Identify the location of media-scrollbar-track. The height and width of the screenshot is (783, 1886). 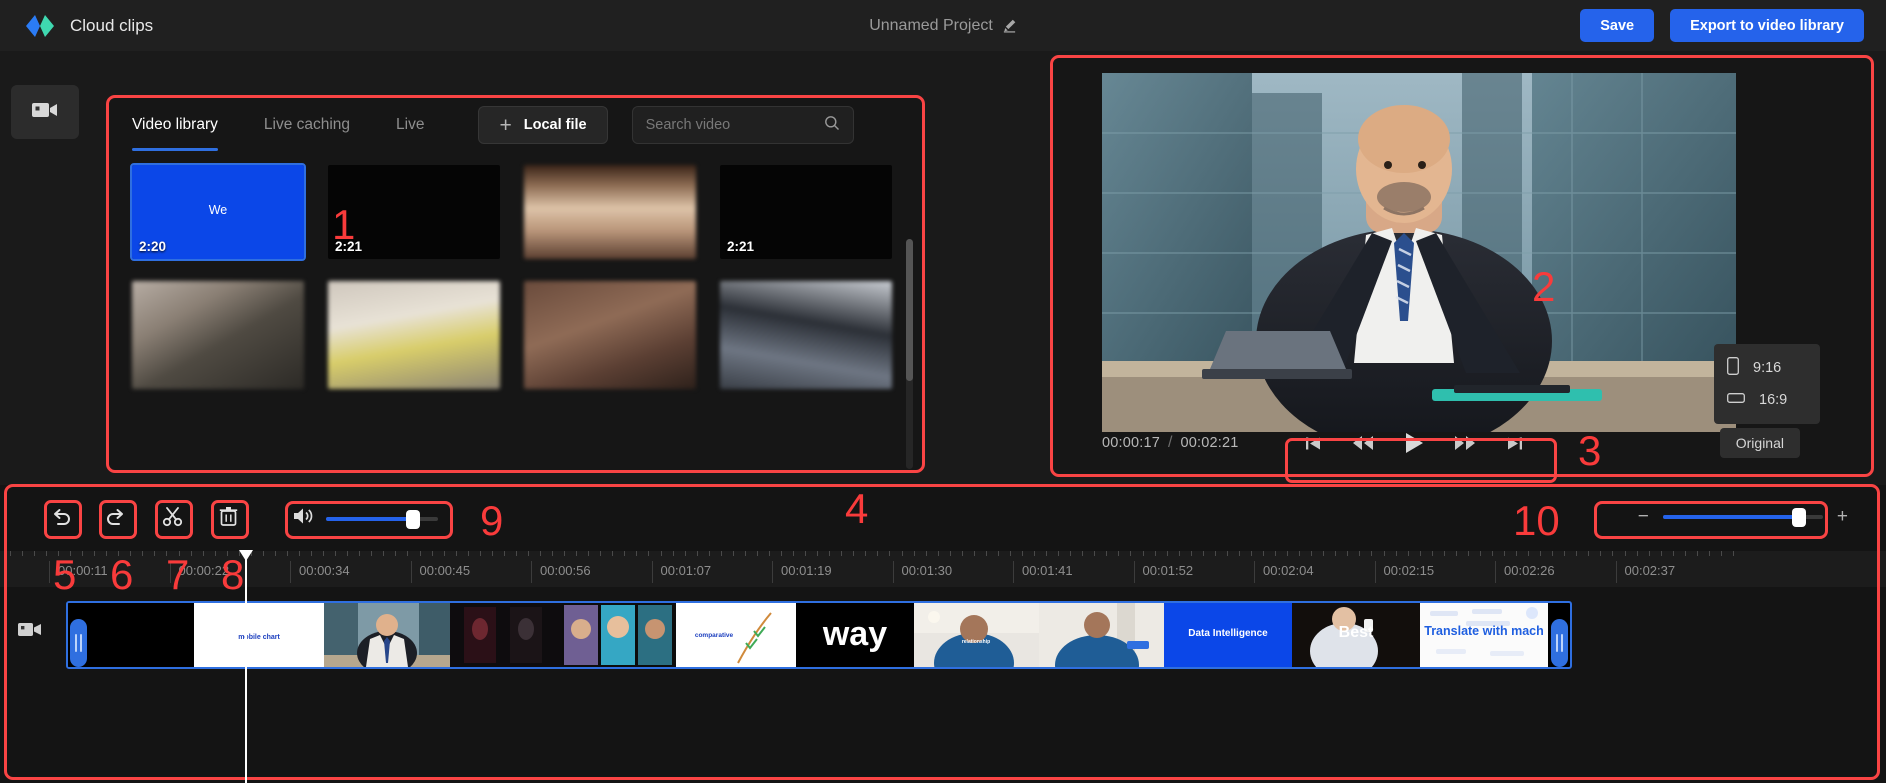
(909, 354).